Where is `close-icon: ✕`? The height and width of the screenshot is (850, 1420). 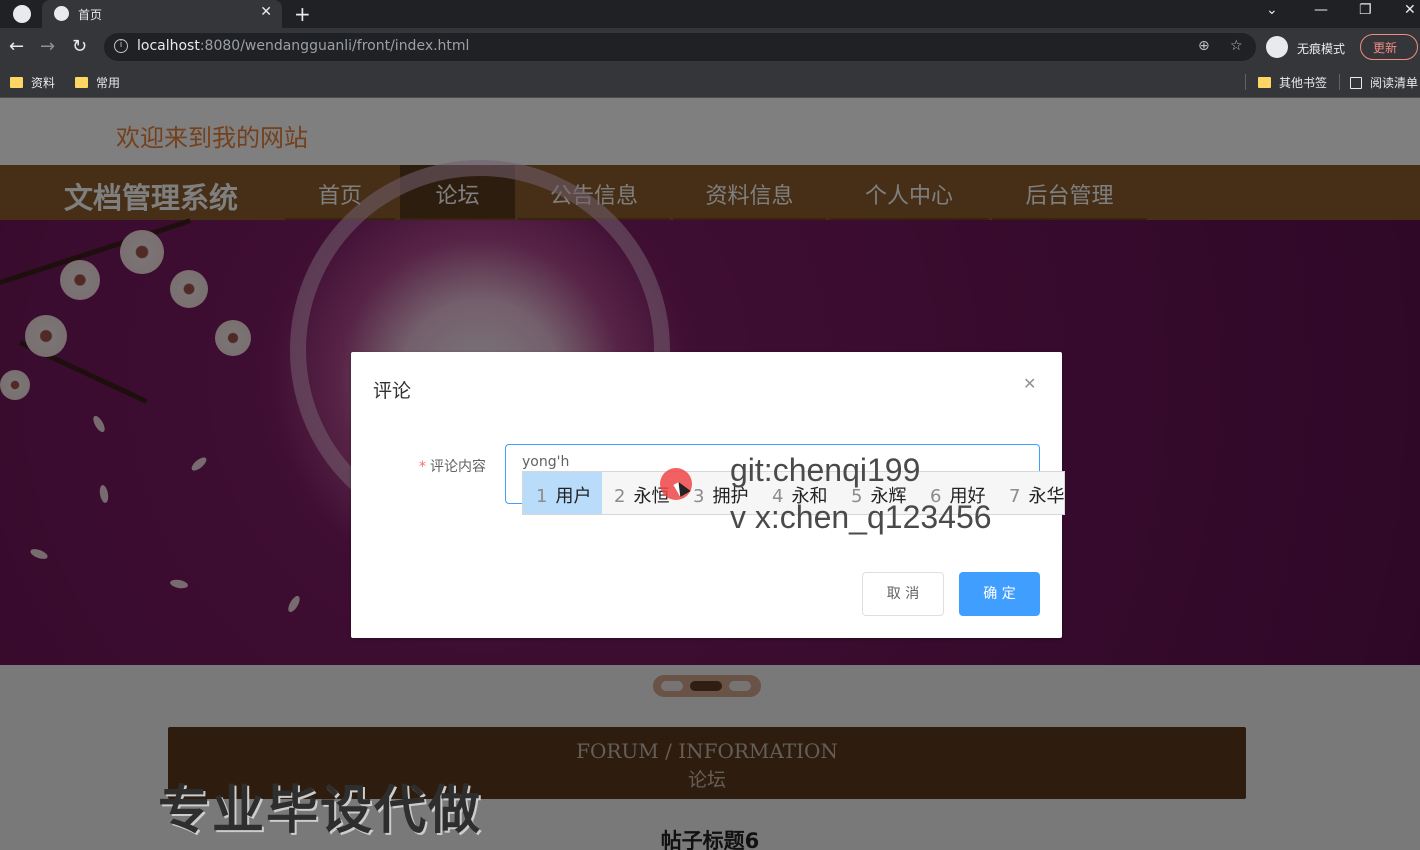
close-icon: ✕ is located at coordinates (1029, 383).